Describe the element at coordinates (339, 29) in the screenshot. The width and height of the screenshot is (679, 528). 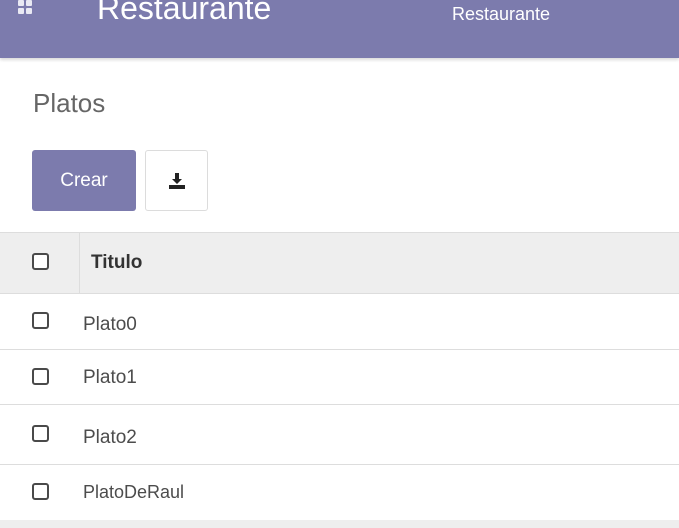
I see `top-navbar: Restaurante Restaurante` at that location.